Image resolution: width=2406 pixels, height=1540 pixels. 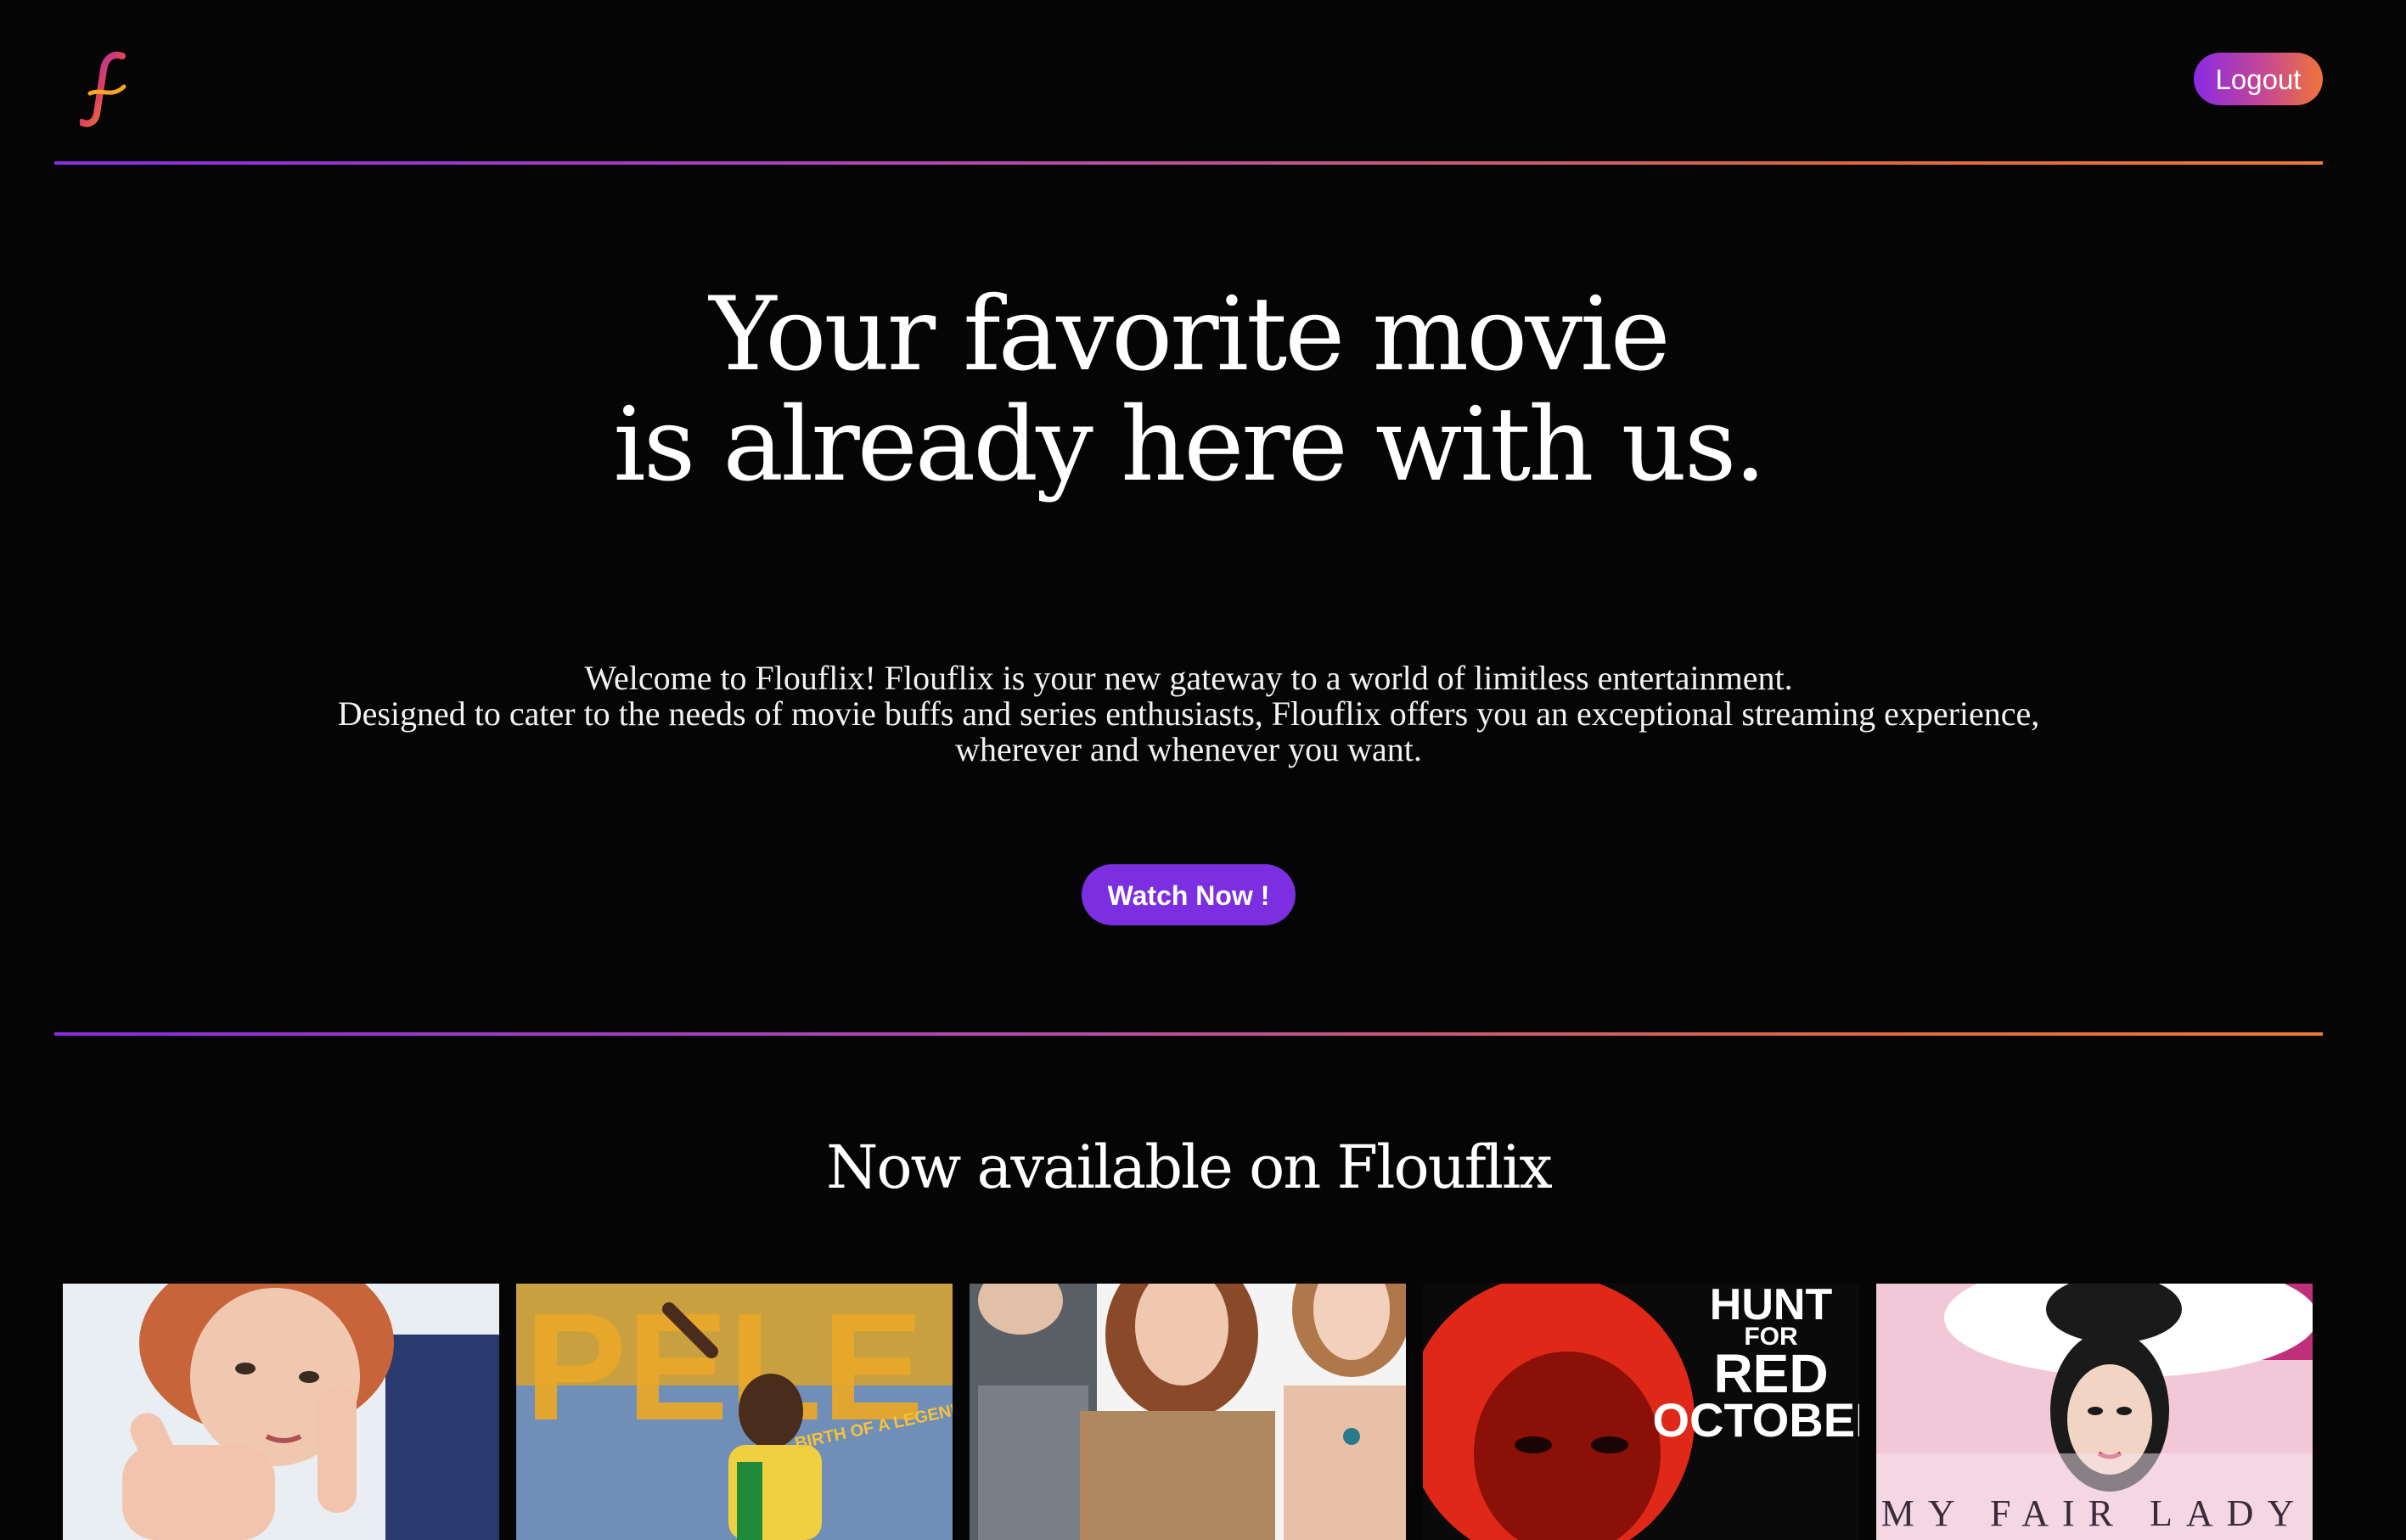 I want to click on top-divider, so click(x=1188, y=163).